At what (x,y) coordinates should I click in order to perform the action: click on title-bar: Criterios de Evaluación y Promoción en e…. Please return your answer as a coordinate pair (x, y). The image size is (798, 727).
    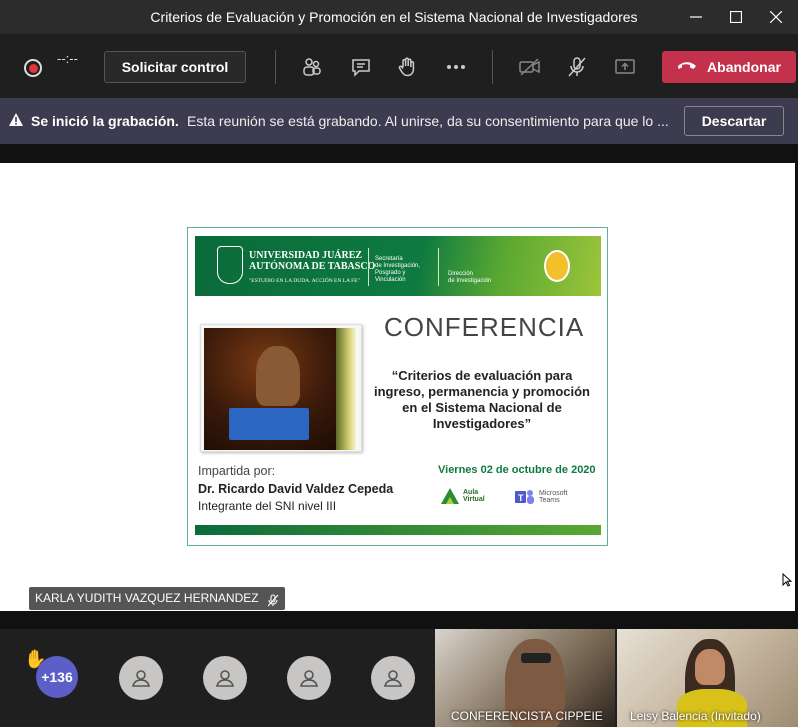
    Looking at the image, I should click on (399, 17).